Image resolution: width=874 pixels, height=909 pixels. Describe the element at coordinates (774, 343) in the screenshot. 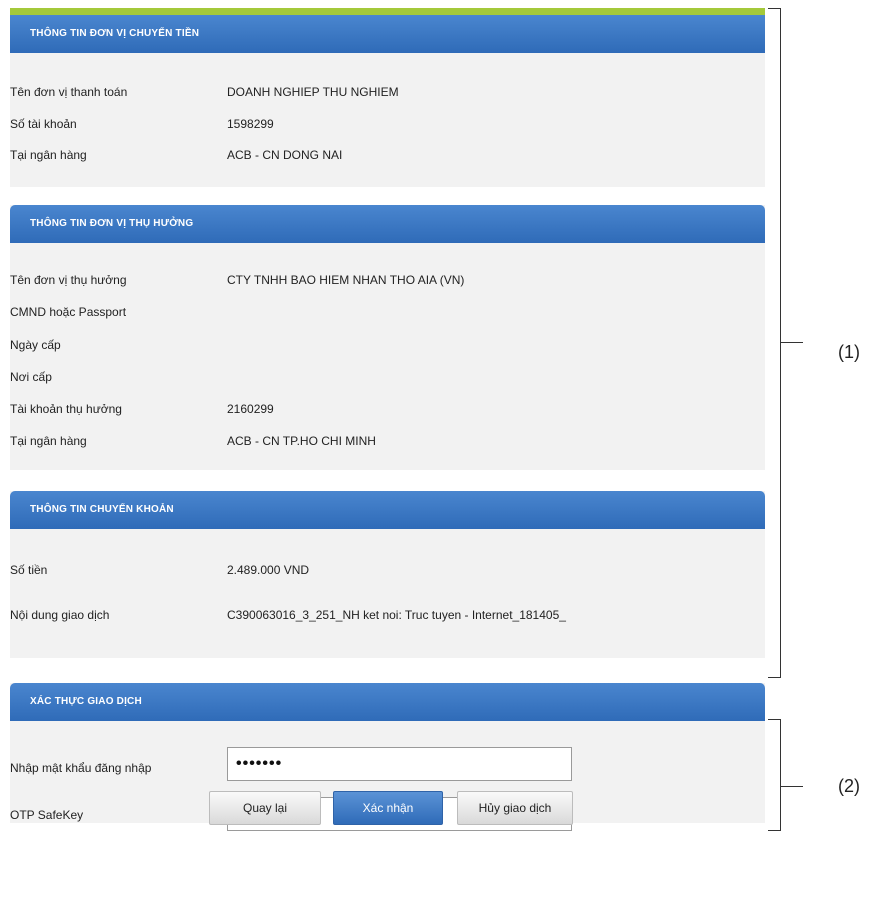

I see `group1-bracket` at that location.